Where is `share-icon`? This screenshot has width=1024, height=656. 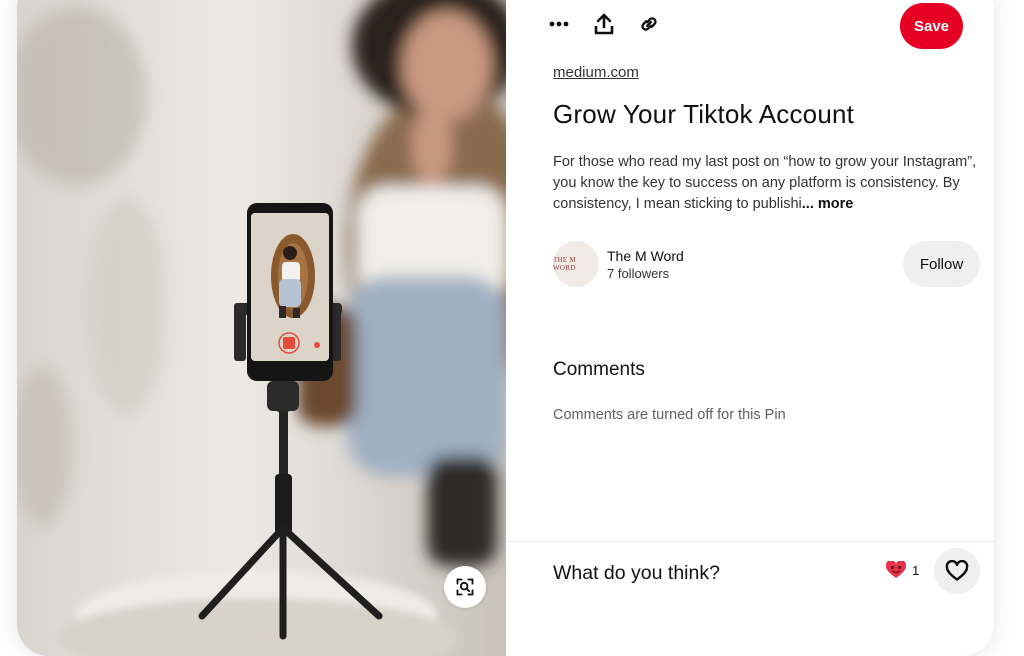
share-icon is located at coordinates (604, 24).